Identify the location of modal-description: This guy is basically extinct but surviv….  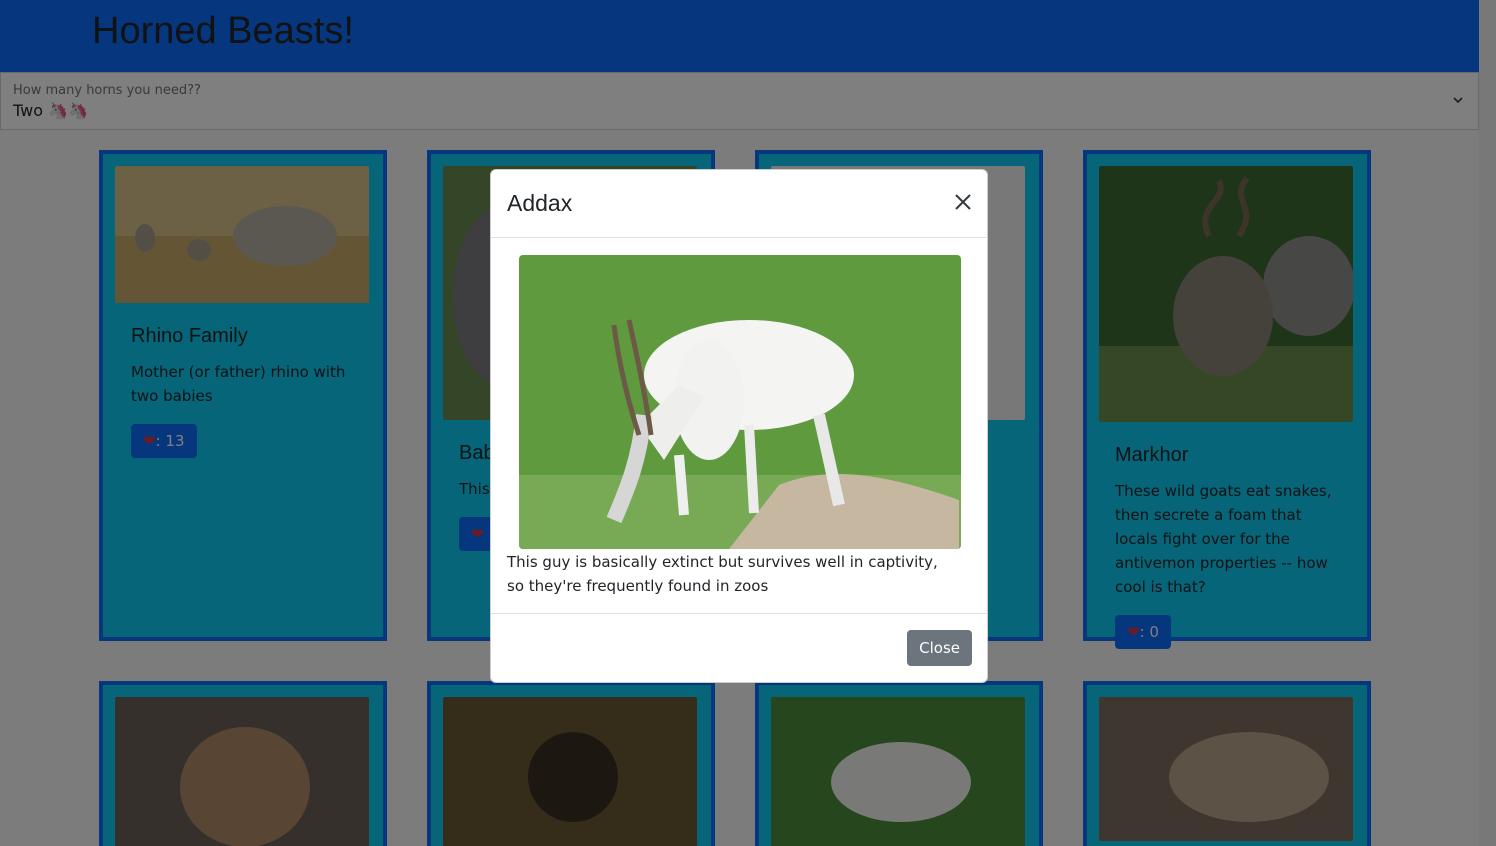
(722, 574).